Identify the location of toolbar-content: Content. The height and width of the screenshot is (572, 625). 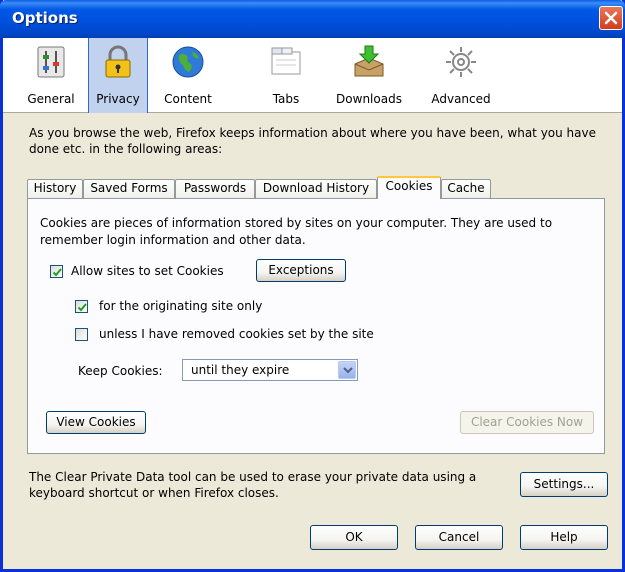
(188, 75).